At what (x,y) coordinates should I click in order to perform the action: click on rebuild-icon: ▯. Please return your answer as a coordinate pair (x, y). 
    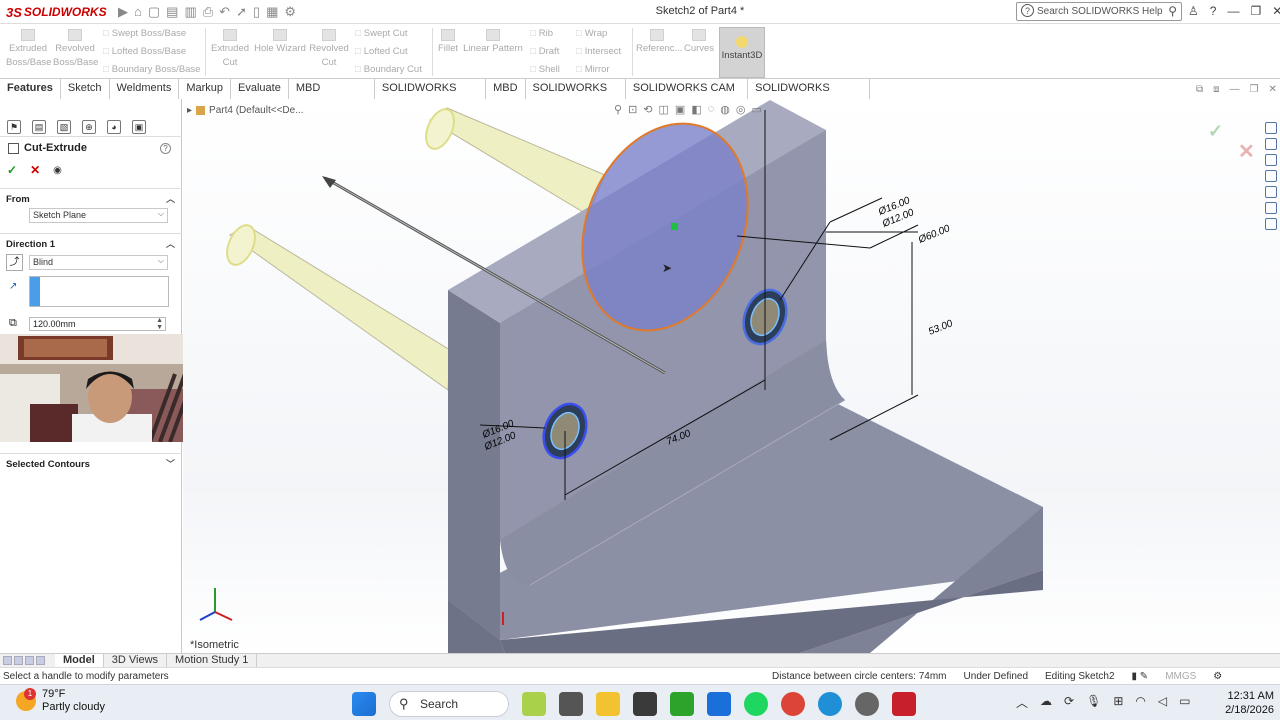
    Looking at the image, I should click on (256, 12).